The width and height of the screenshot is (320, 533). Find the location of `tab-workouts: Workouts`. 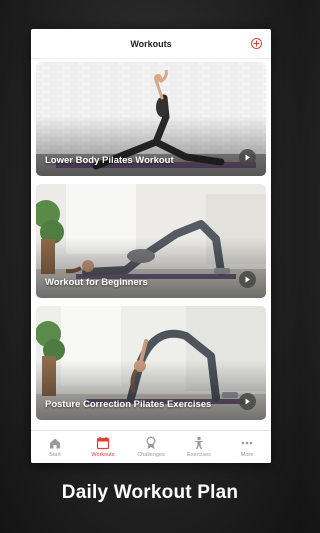

tab-workouts: Workouts is located at coordinates (103, 447).